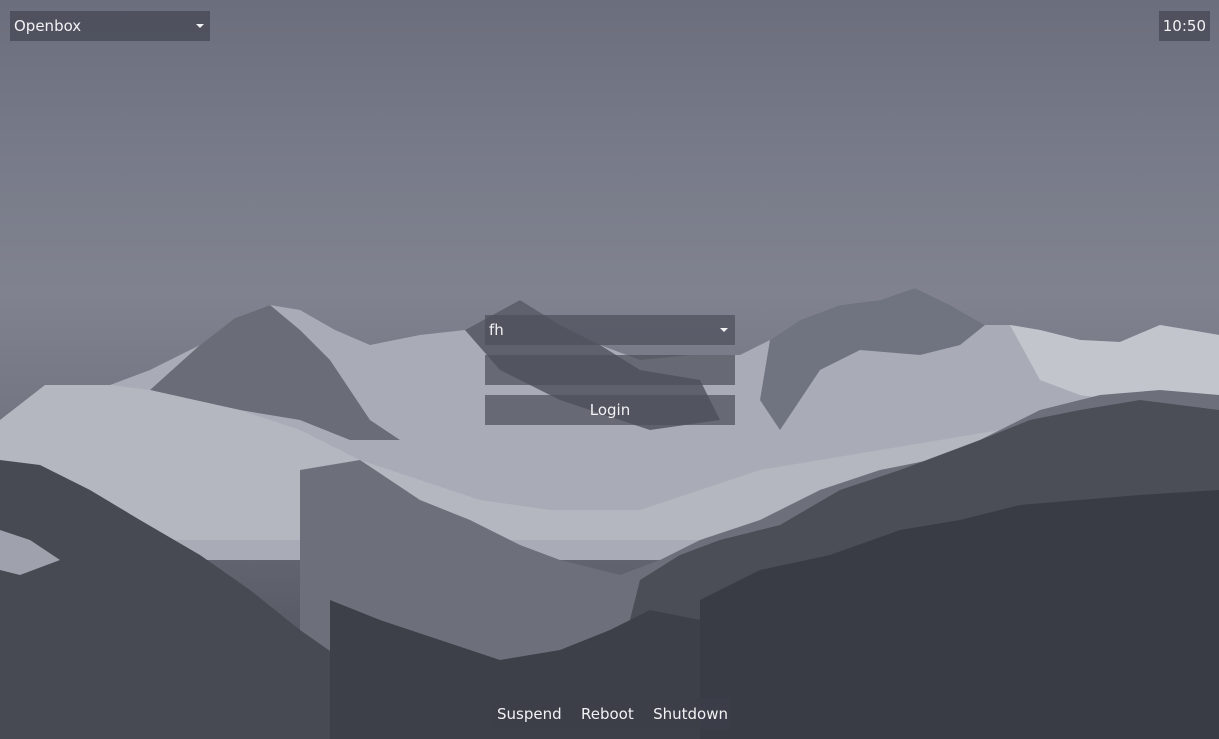  What do you see at coordinates (529, 714) in the screenshot?
I see `suspend-button: Suspend` at bounding box center [529, 714].